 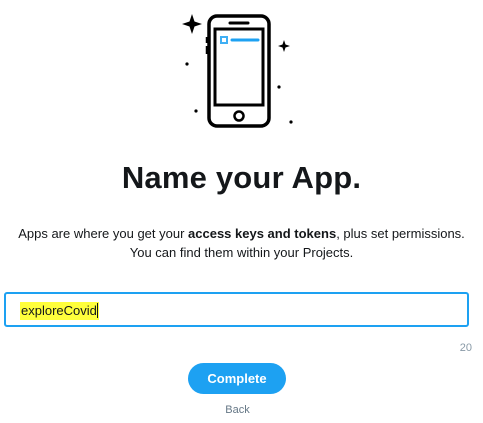 What do you see at coordinates (241, 252) in the screenshot?
I see `description-line-2: You can find them within your Projects.` at bounding box center [241, 252].